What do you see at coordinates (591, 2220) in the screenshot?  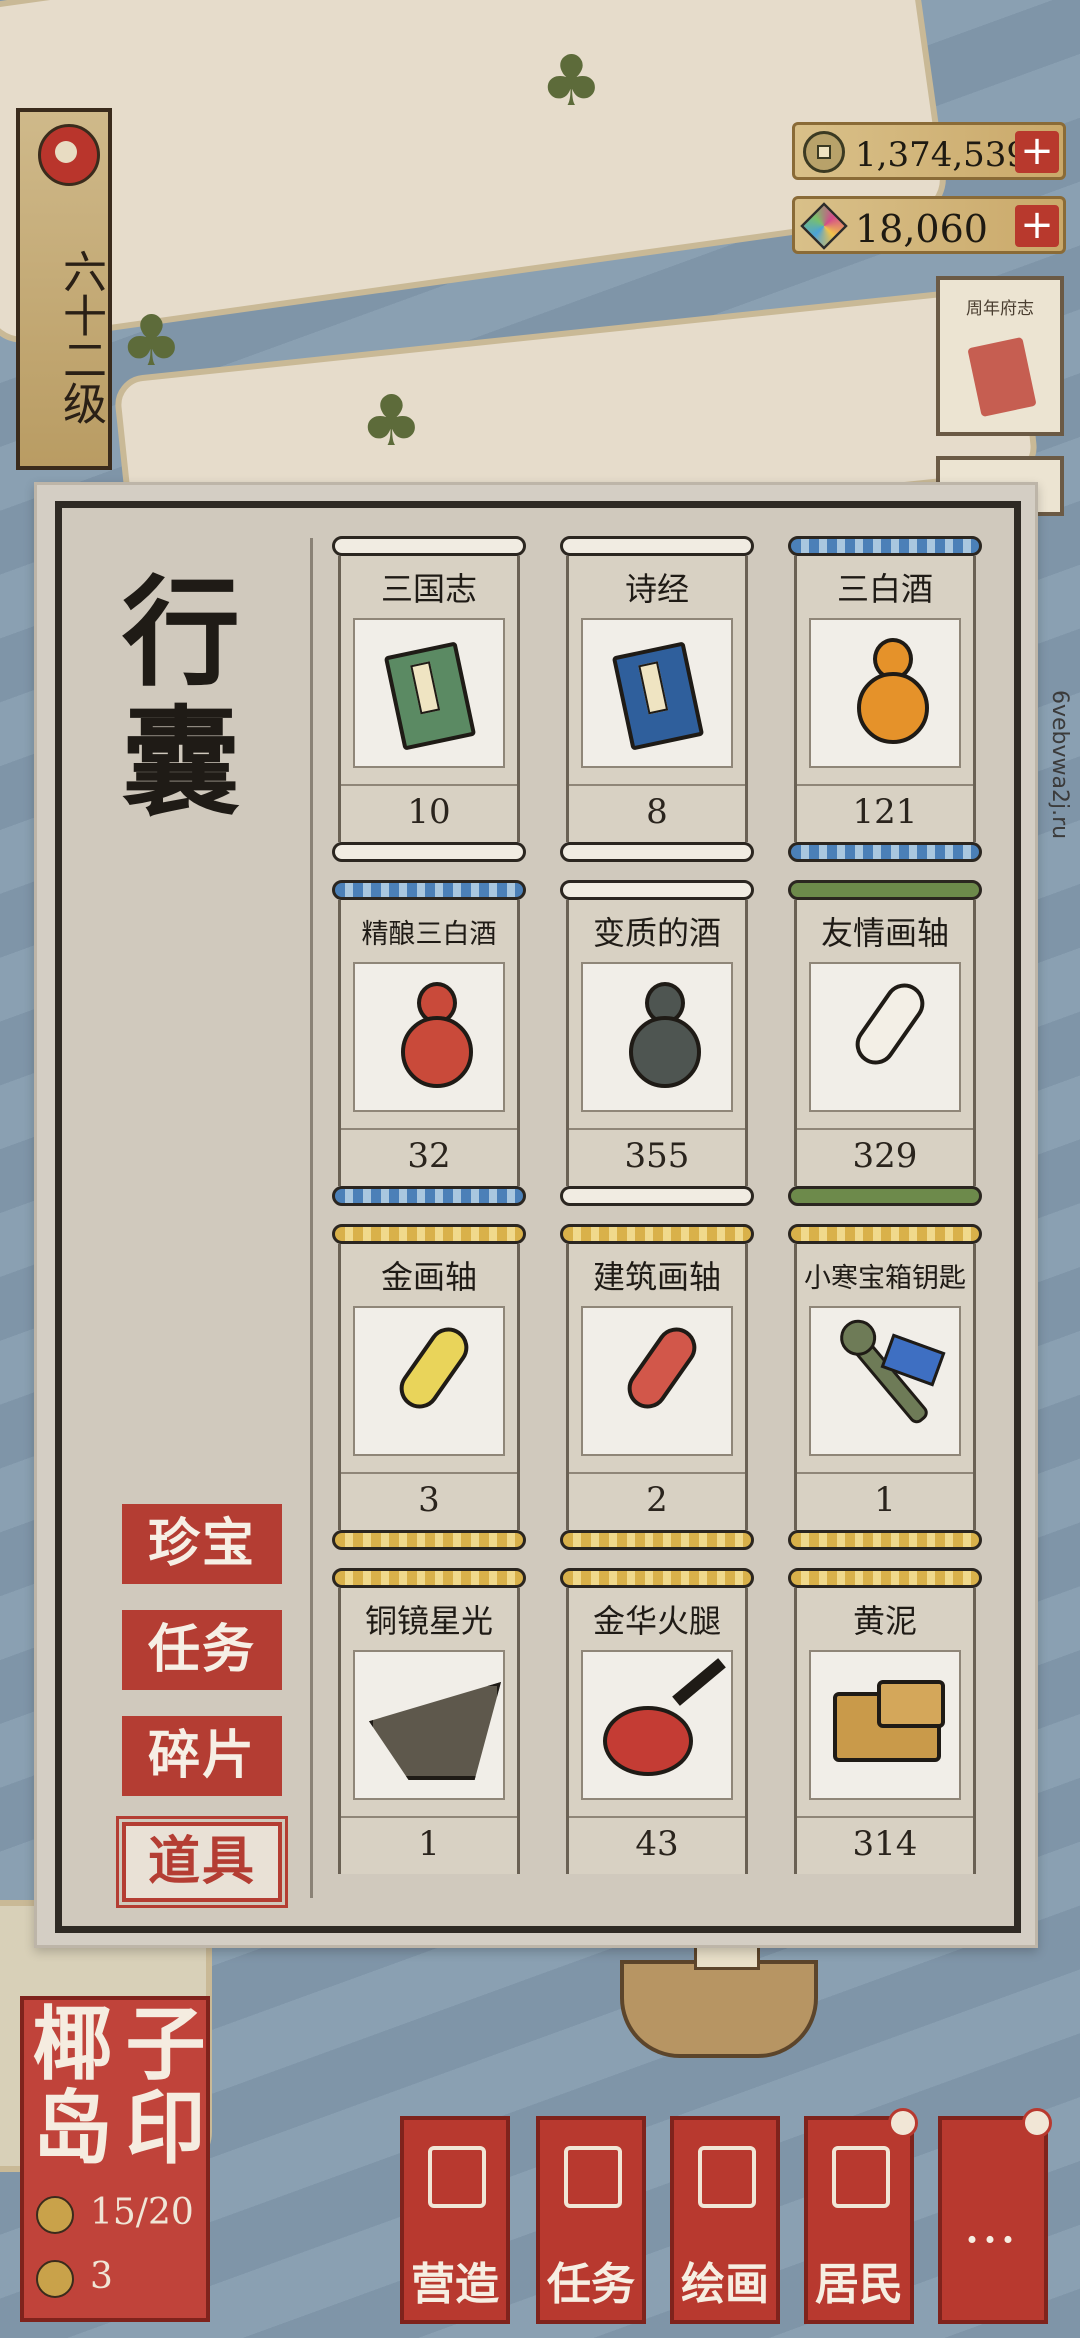 I see `tasks-button: 任务` at bounding box center [591, 2220].